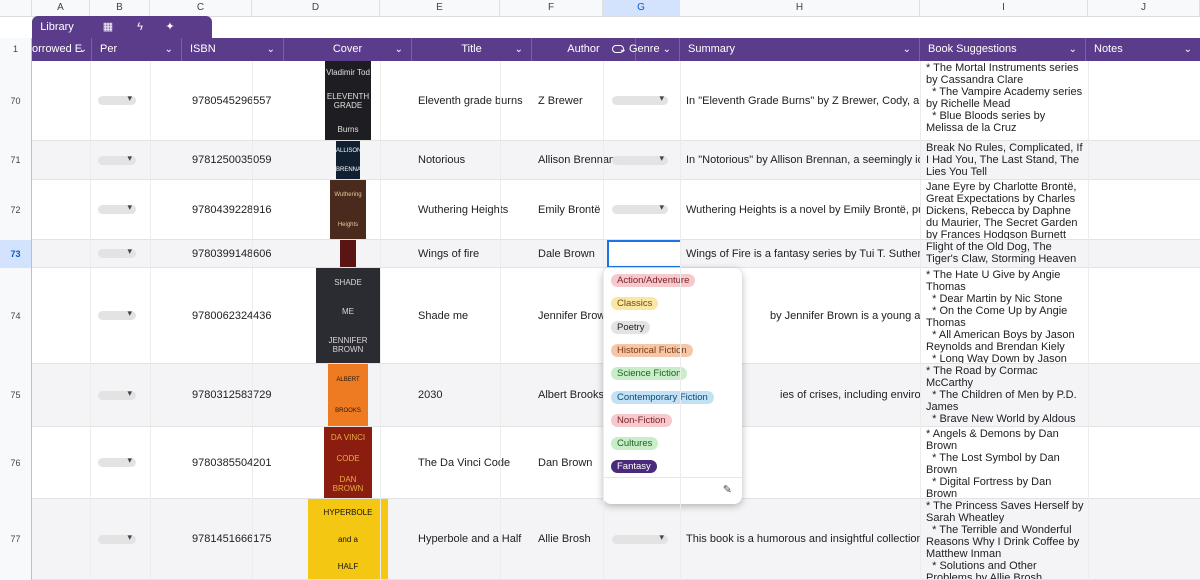  Describe the element at coordinates (233, 395) in the screenshot. I see `cell-isbn: 9780312583729` at that location.